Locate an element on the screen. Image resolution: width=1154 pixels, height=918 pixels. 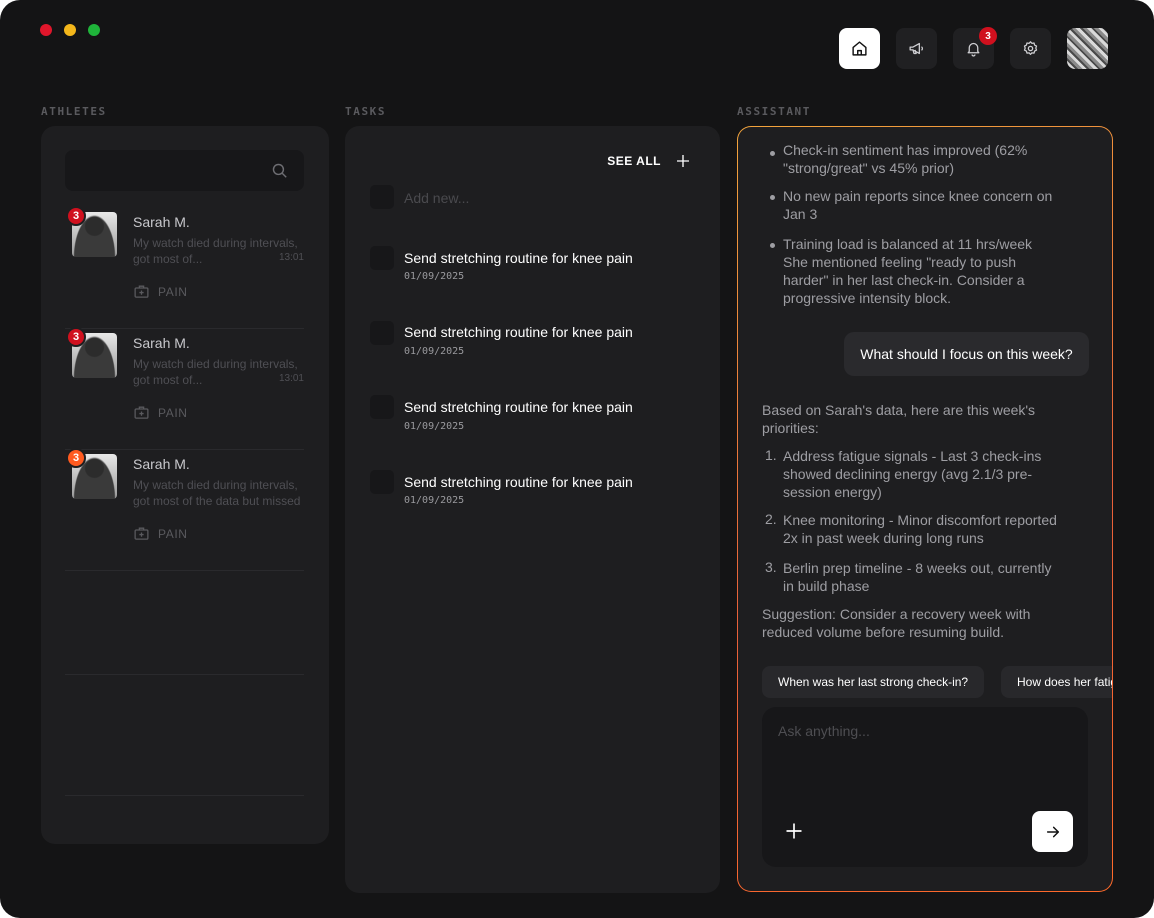
top-navigation: 3 is located at coordinates (973, 48).